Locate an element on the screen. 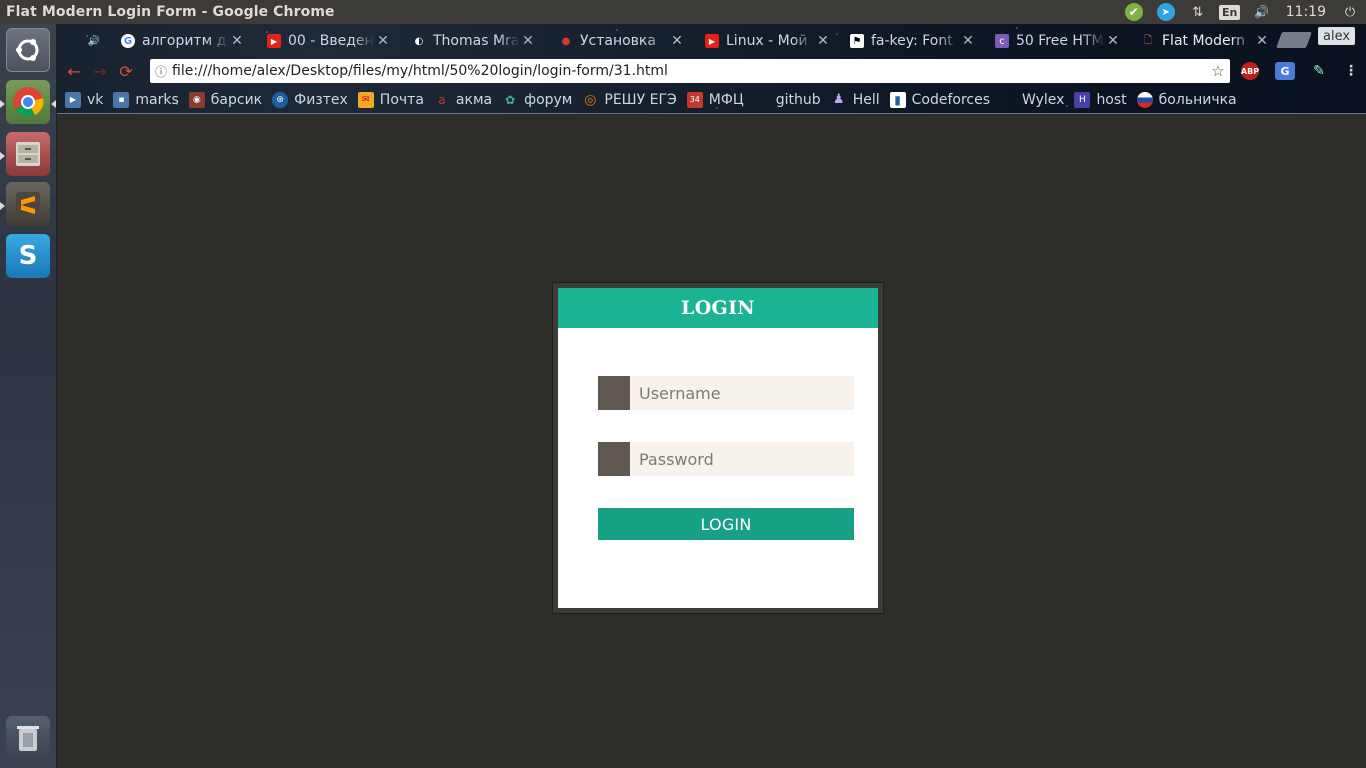 This screenshot has width=1366, height=768. launcher-skype: S is located at coordinates (28, 256).